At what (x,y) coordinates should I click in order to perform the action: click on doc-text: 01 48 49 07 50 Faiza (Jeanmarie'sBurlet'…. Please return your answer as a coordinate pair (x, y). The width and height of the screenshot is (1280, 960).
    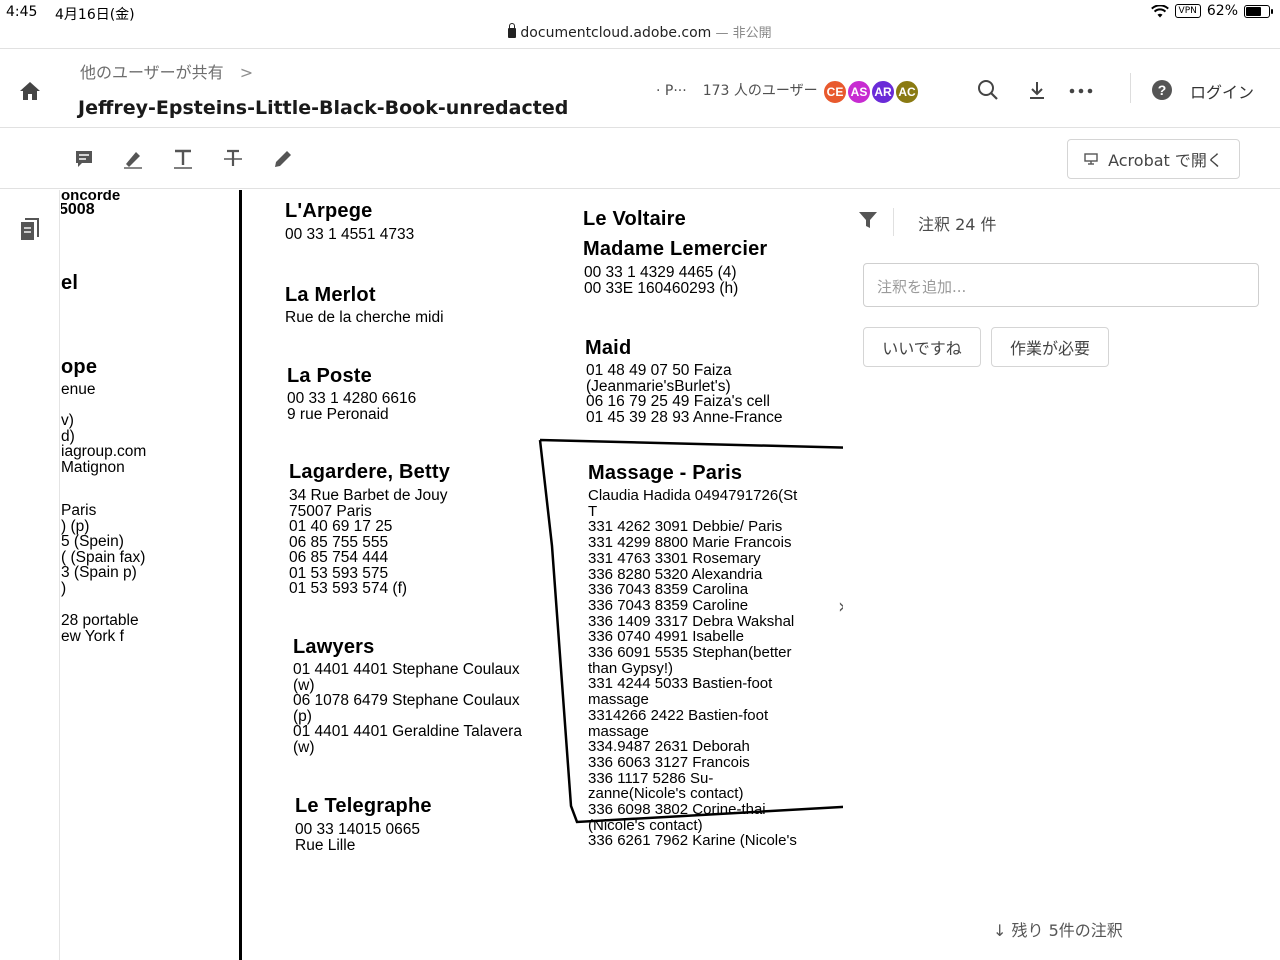
    Looking at the image, I should click on (684, 394).